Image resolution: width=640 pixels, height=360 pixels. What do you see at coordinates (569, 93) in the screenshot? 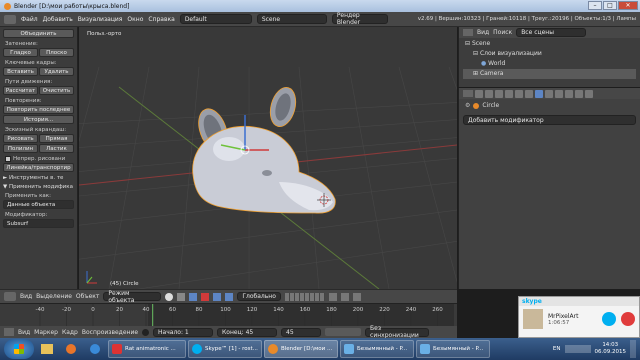
I see `texture-tab-icon` at bounding box center [569, 93].